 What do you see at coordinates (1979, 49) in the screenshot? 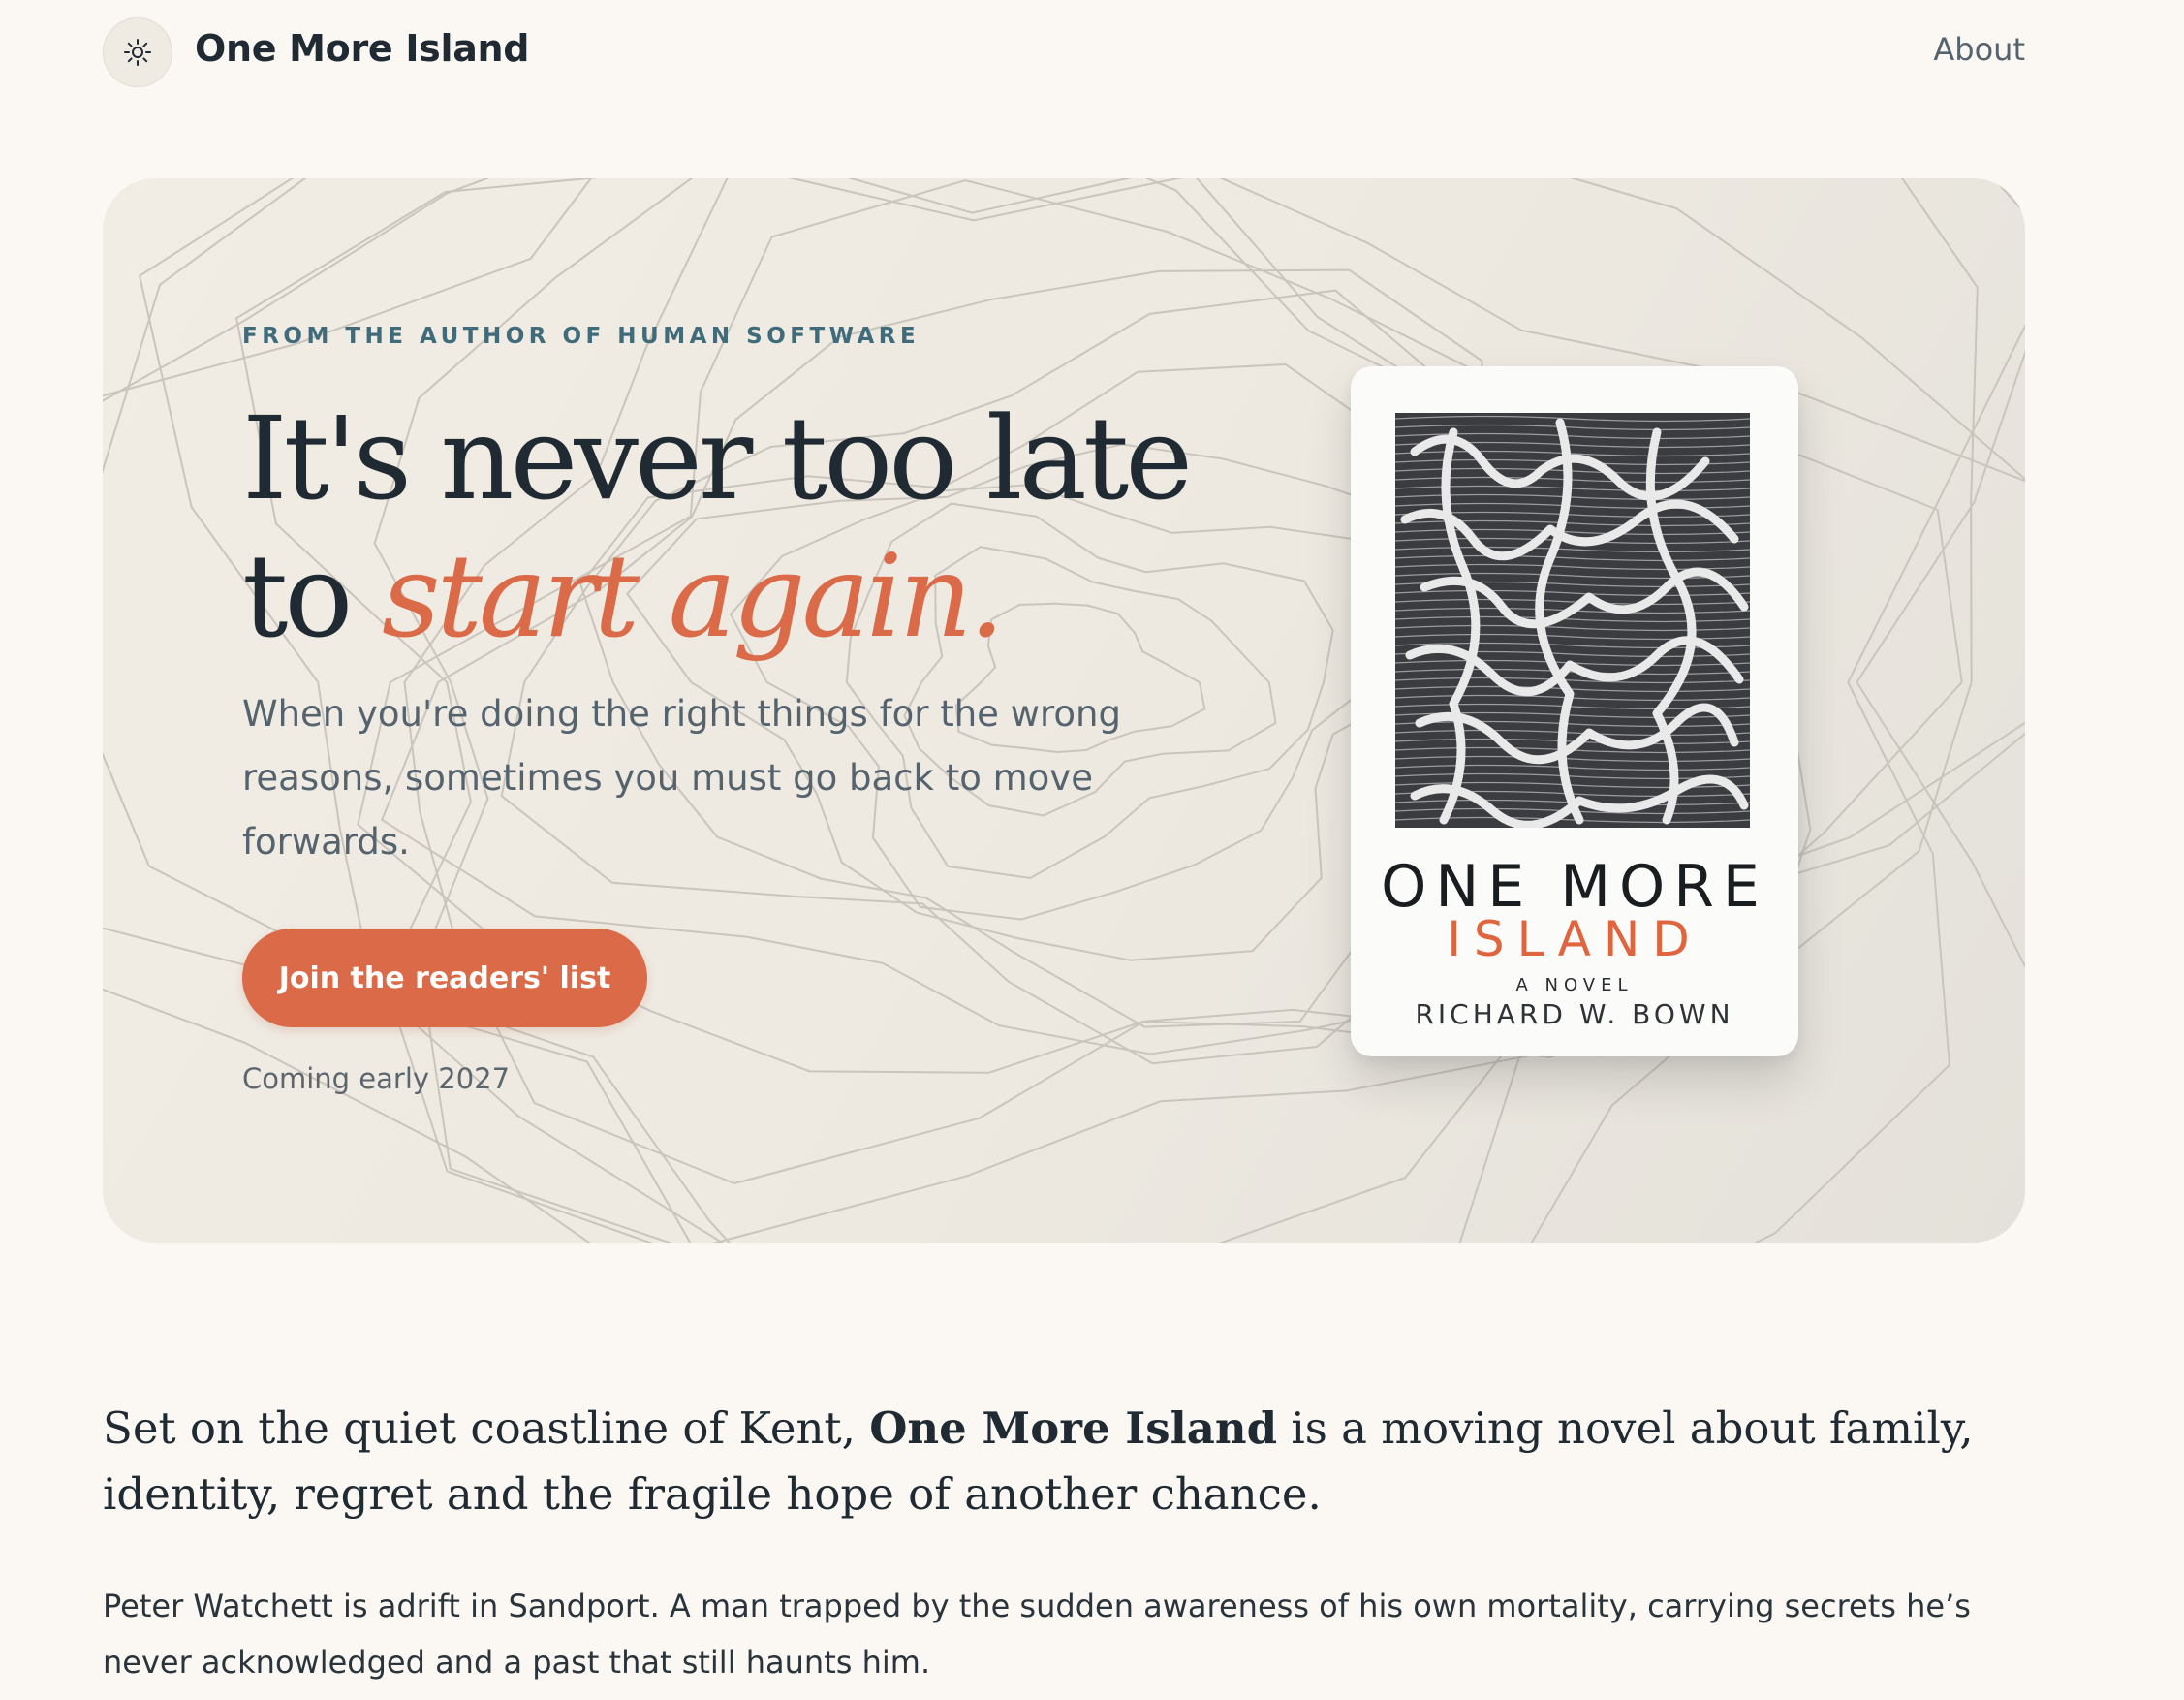
I see `nav-about-link: About` at bounding box center [1979, 49].